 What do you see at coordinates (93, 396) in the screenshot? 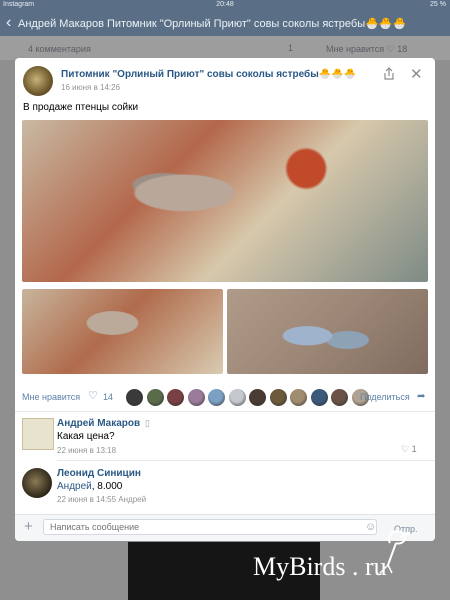
I see `heart-icon: ♡` at bounding box center [93, 396].